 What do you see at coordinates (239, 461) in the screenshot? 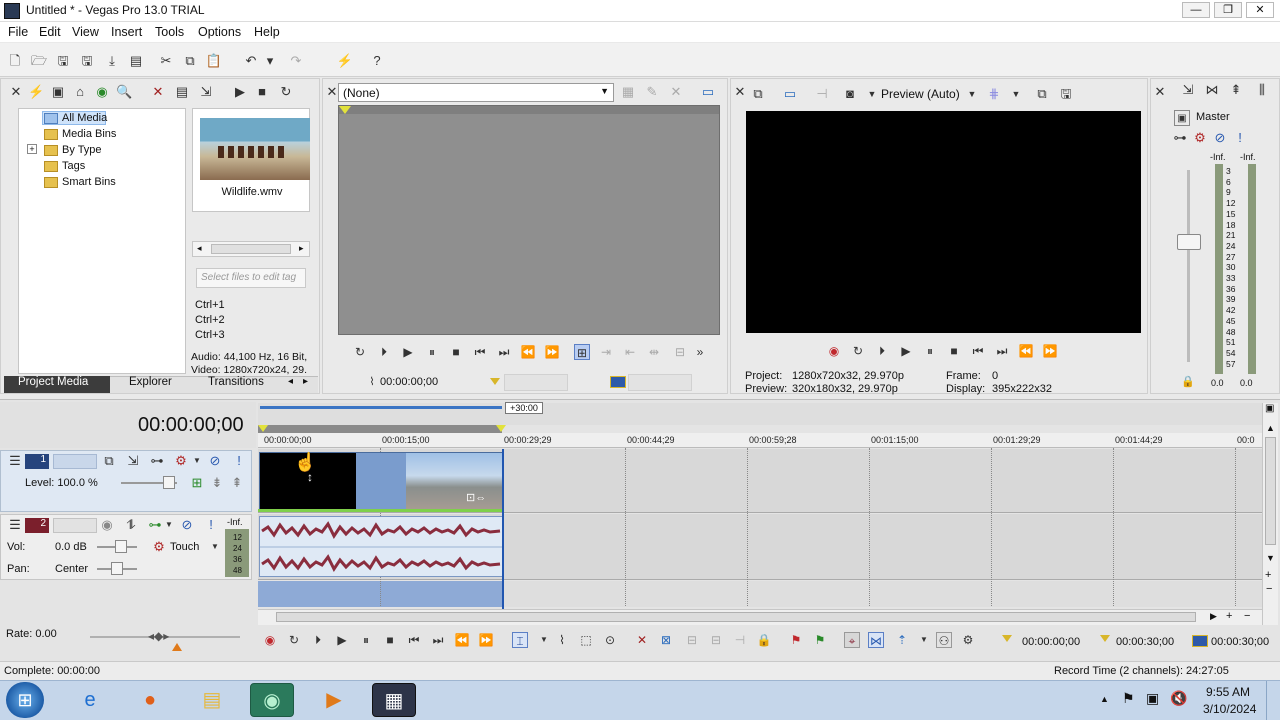
I see `solo-icon: !` at bounding box center [239, 461].